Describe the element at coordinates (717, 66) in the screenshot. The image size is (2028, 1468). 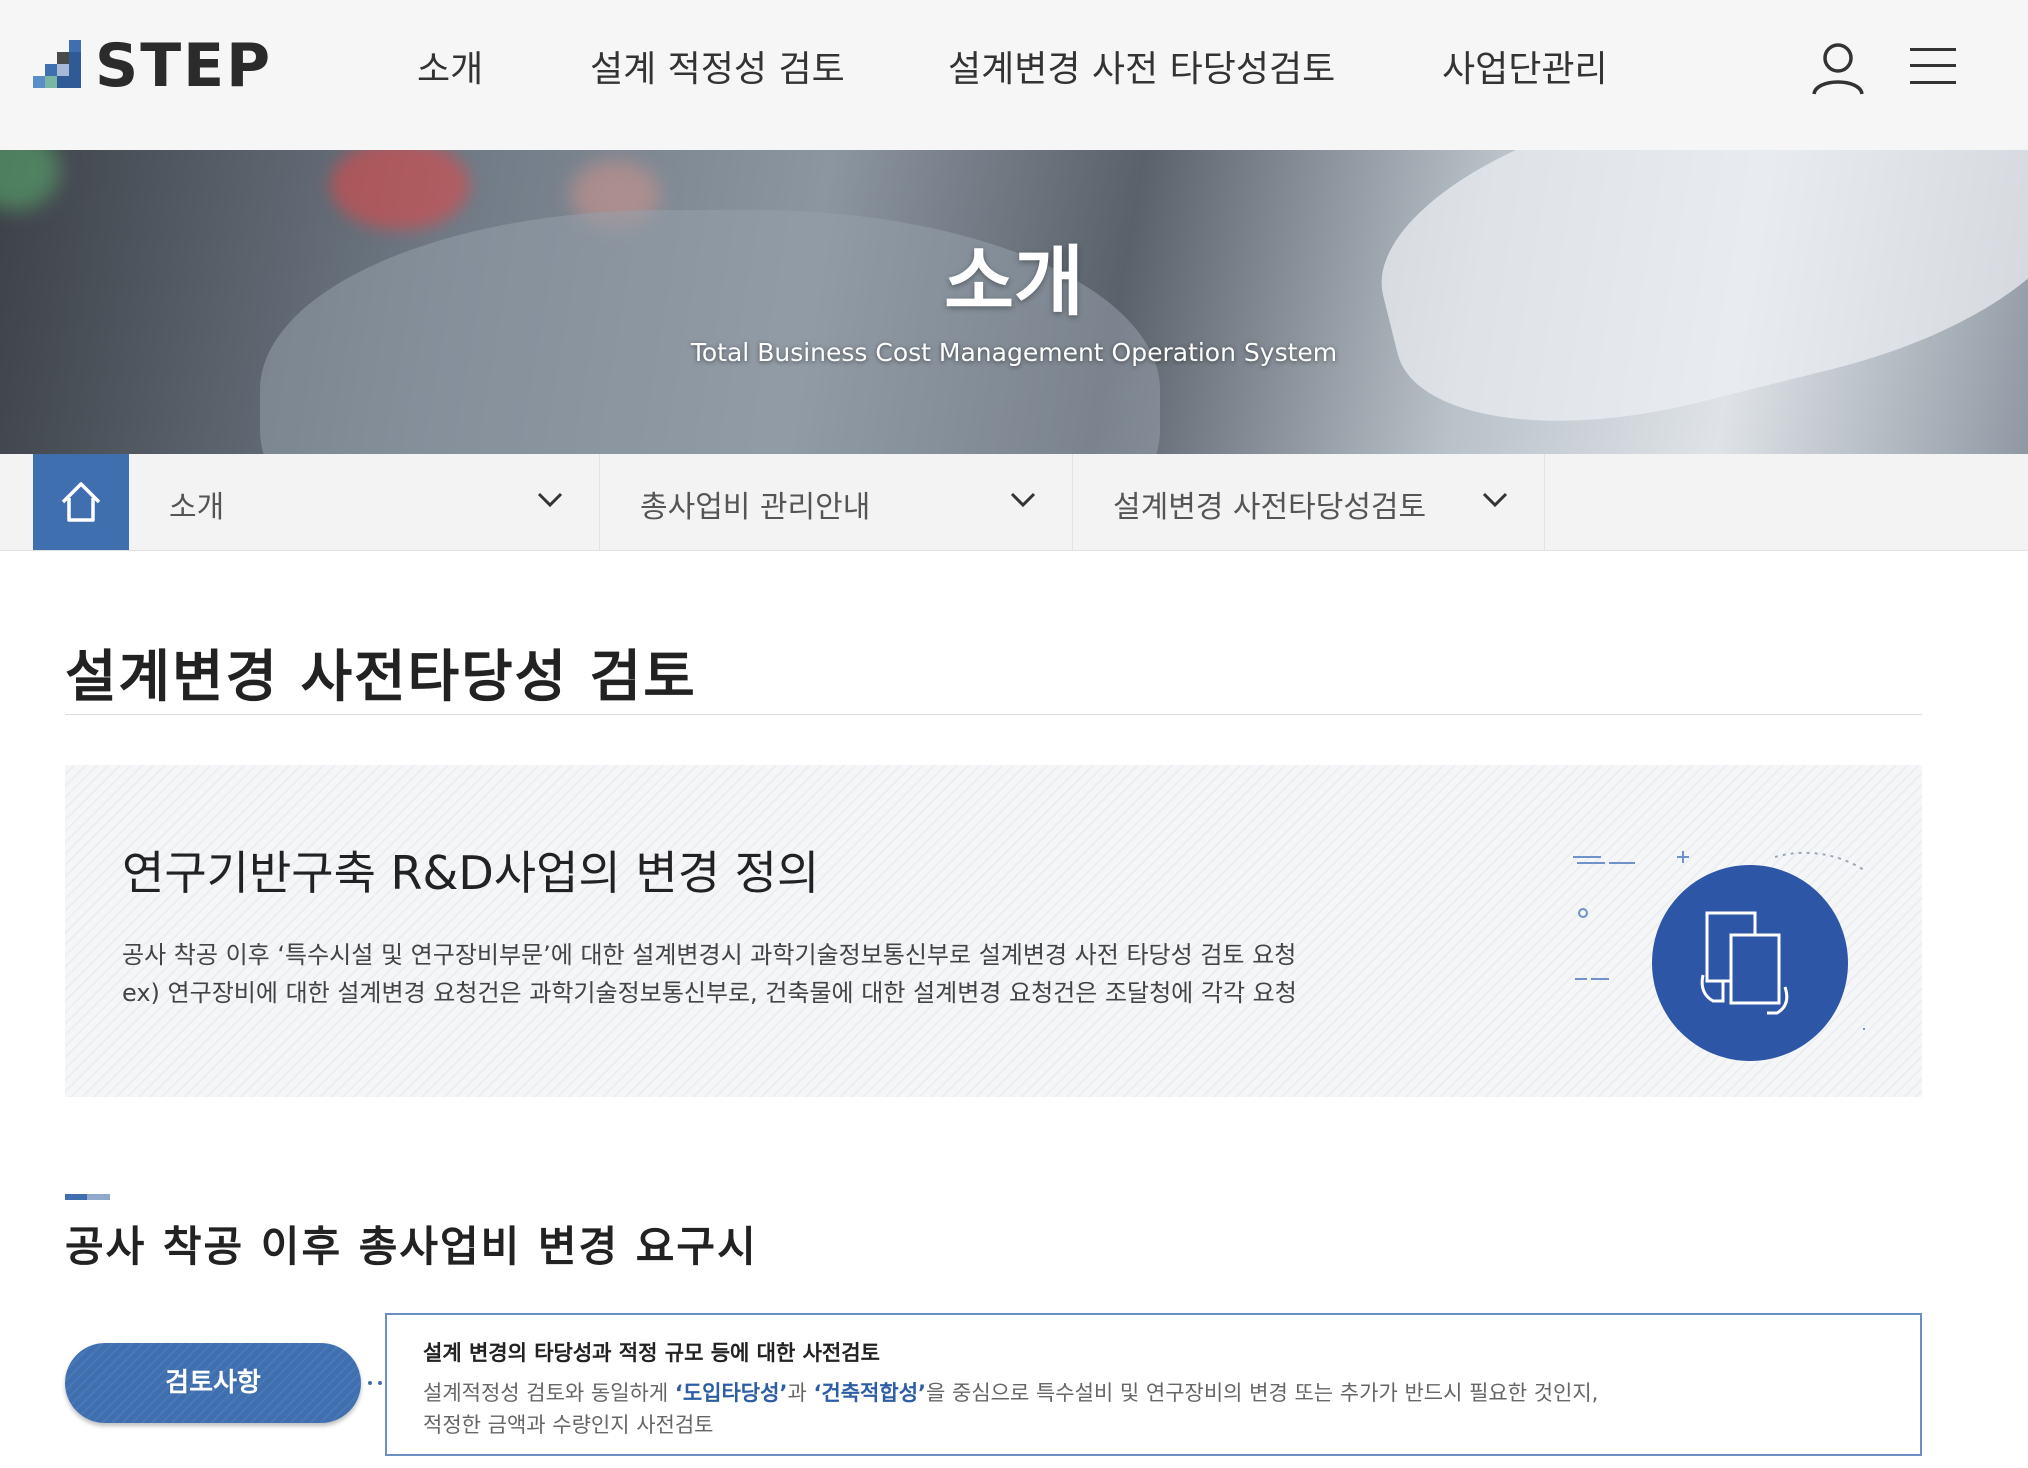
I see `nav-item-design-review: 설계 적정성 검토` at that location.